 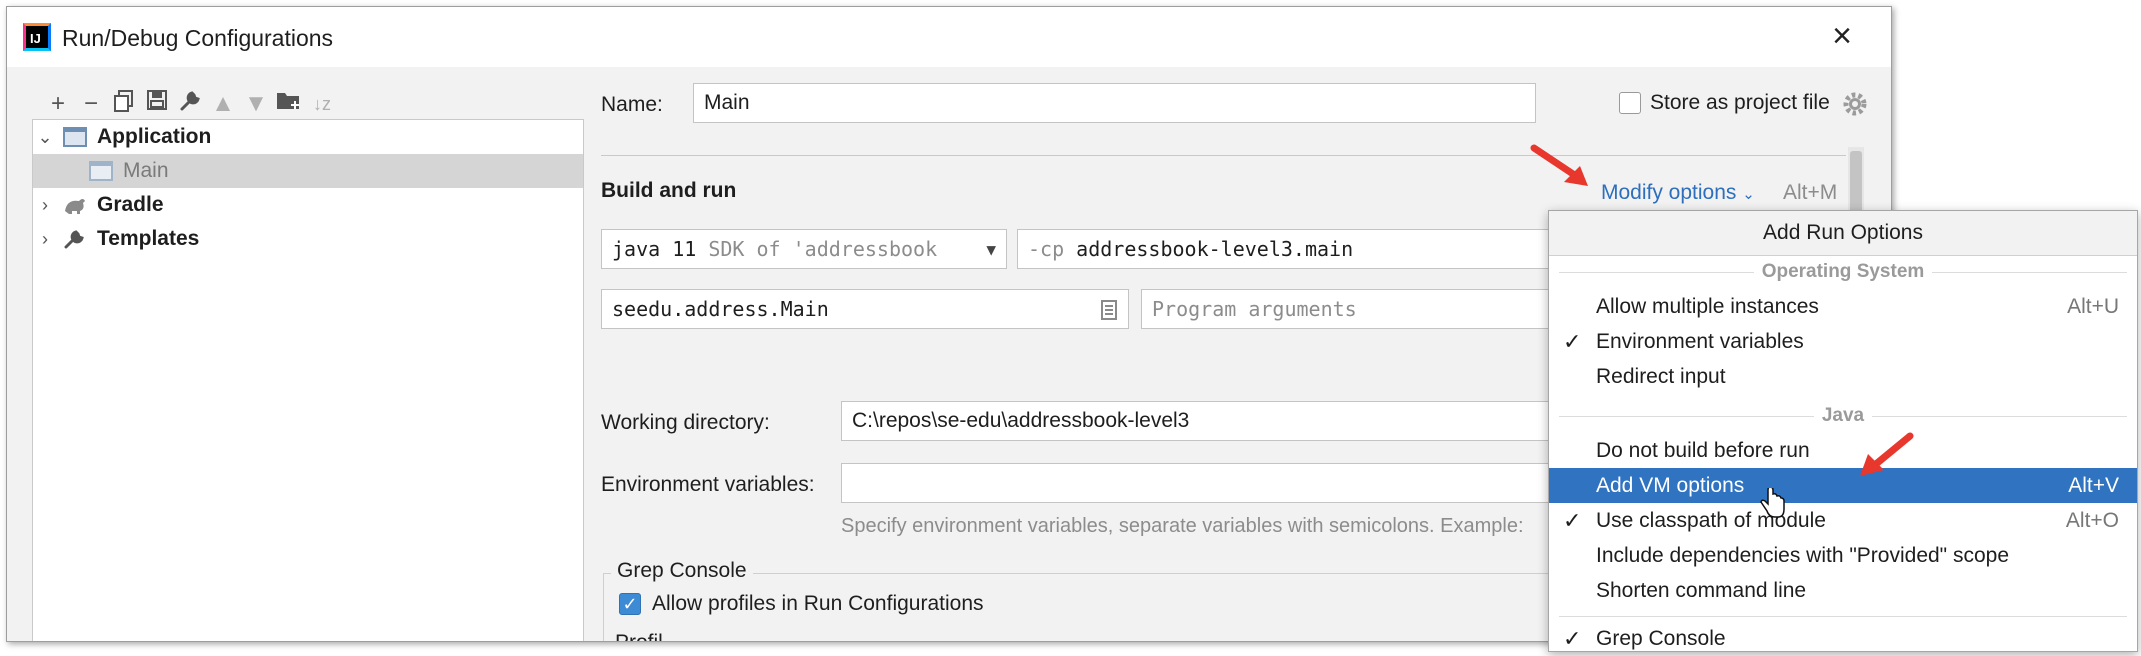 I want to click on group-divider, so click(x=1843, y=616).